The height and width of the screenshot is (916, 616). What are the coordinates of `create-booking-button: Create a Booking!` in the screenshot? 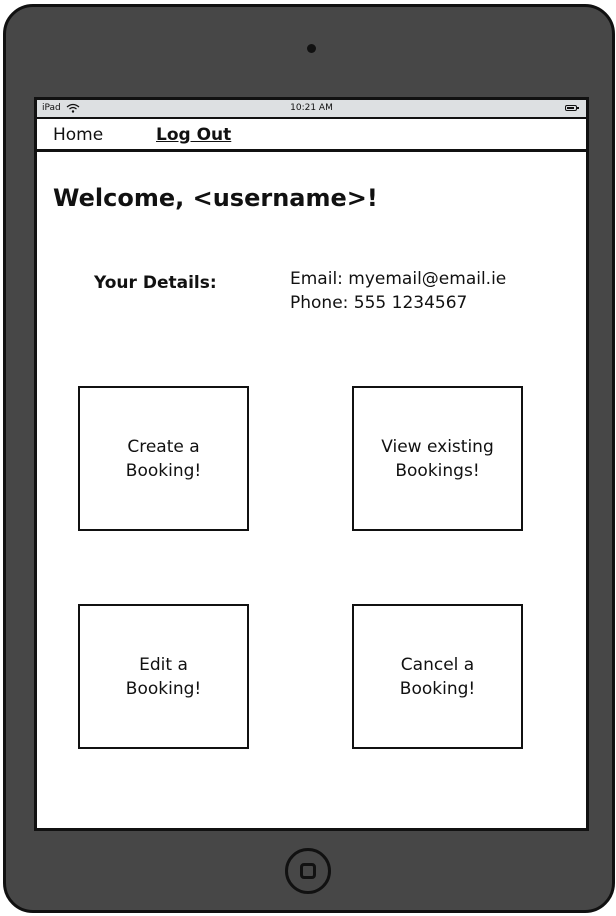 It's located at (163, 458).